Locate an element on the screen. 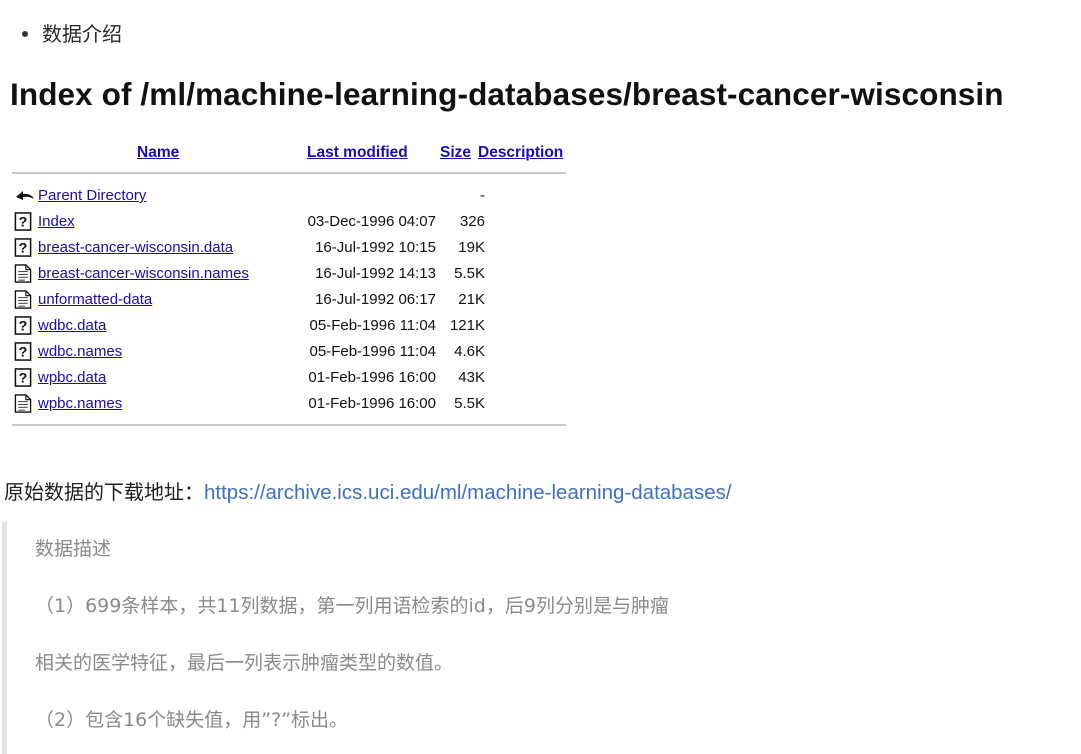 Image resolution: width=1081 pixels, height=754 pixels. file-size: 121K is located at coordinates (467, 325).